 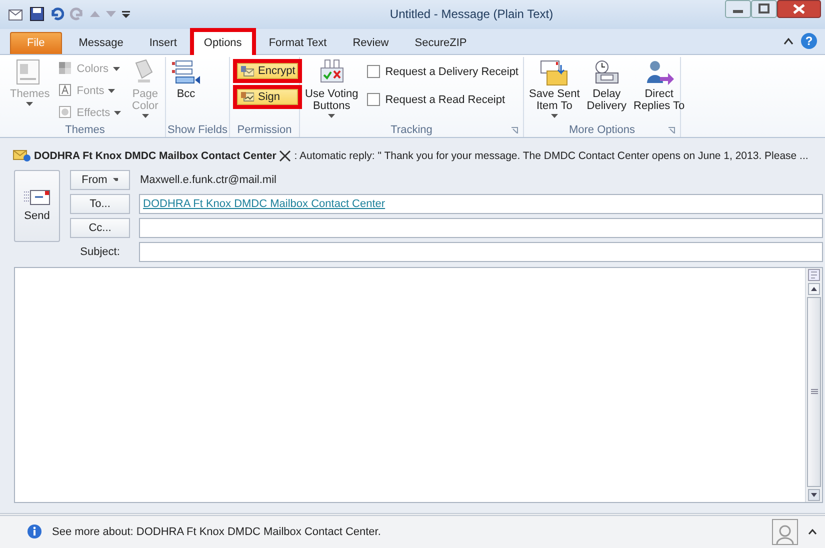 I want to click on group-label: Themes, so click(x=85, y=130).